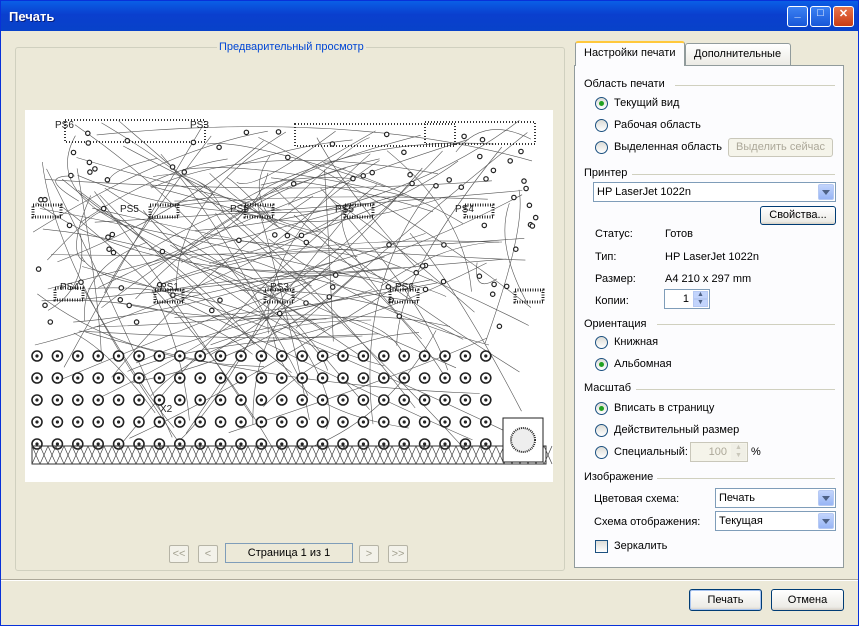 The width and height of the screenshot is (859, 626). I want to click on radio-work-area-label: Рабочая область, so click(657, 125).